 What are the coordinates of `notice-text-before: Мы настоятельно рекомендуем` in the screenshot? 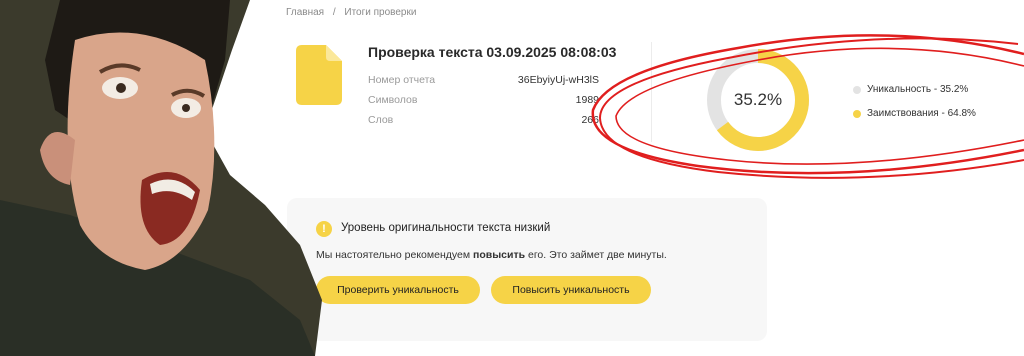 It's located at (394, 255).